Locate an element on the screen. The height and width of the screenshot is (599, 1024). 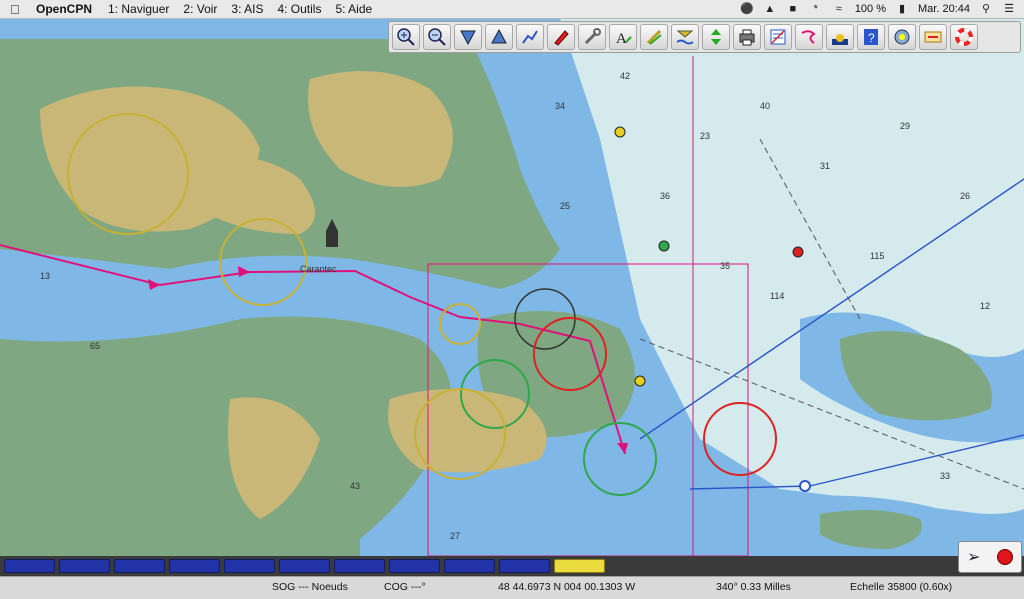
create-route-button is located at coordinates (530, 37).